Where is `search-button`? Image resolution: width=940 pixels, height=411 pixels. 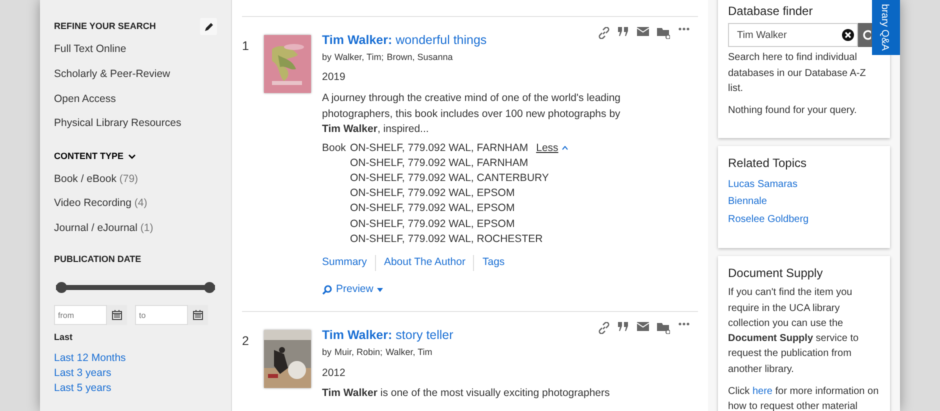
search-button is located at coordinates (865, 35).